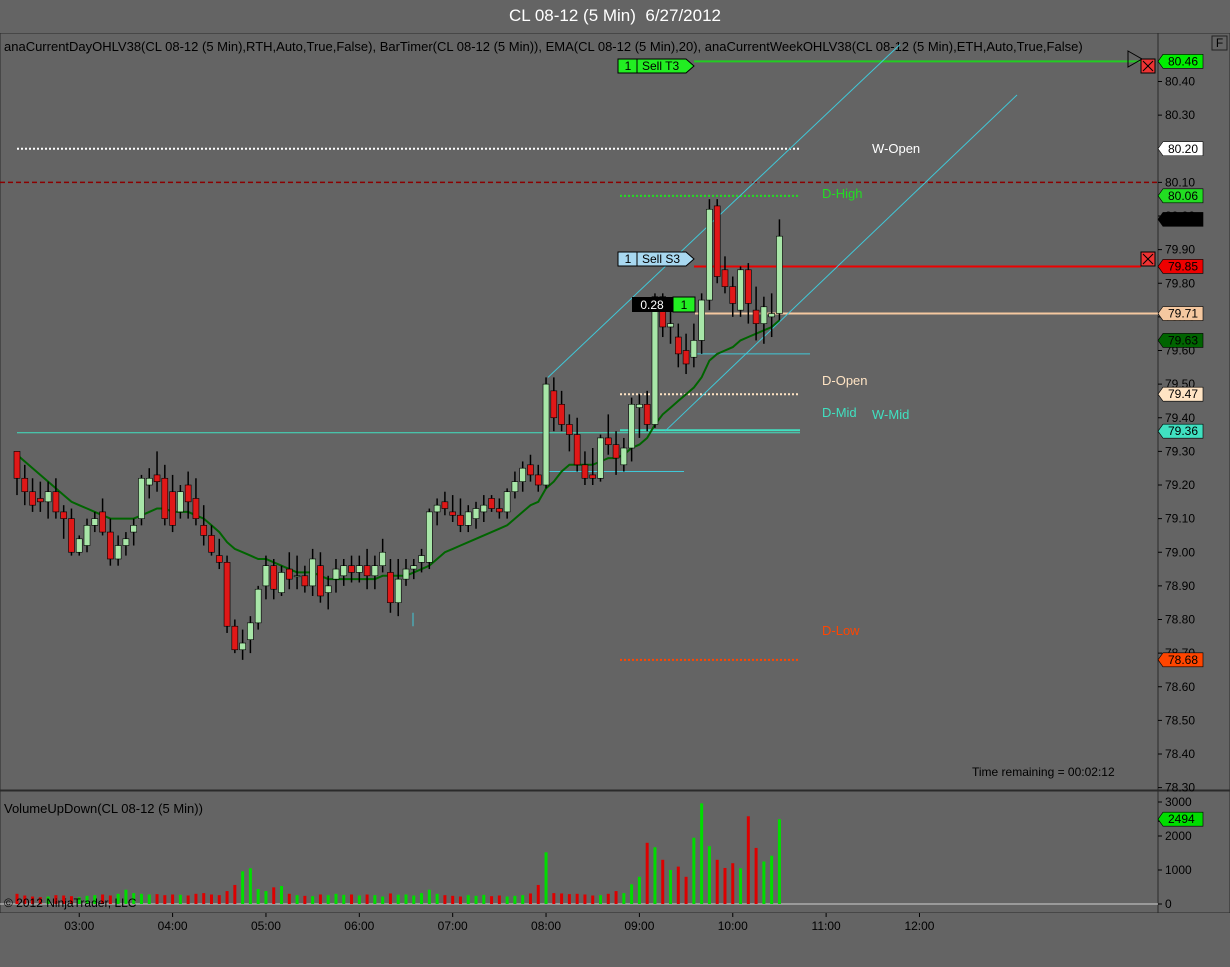 The height and width of the screenshot is (967, 1230). What do you see at coordinates (842, 193) in the screenshot?
I see `d-high-label: D-High` at bounding box center [842, 193].